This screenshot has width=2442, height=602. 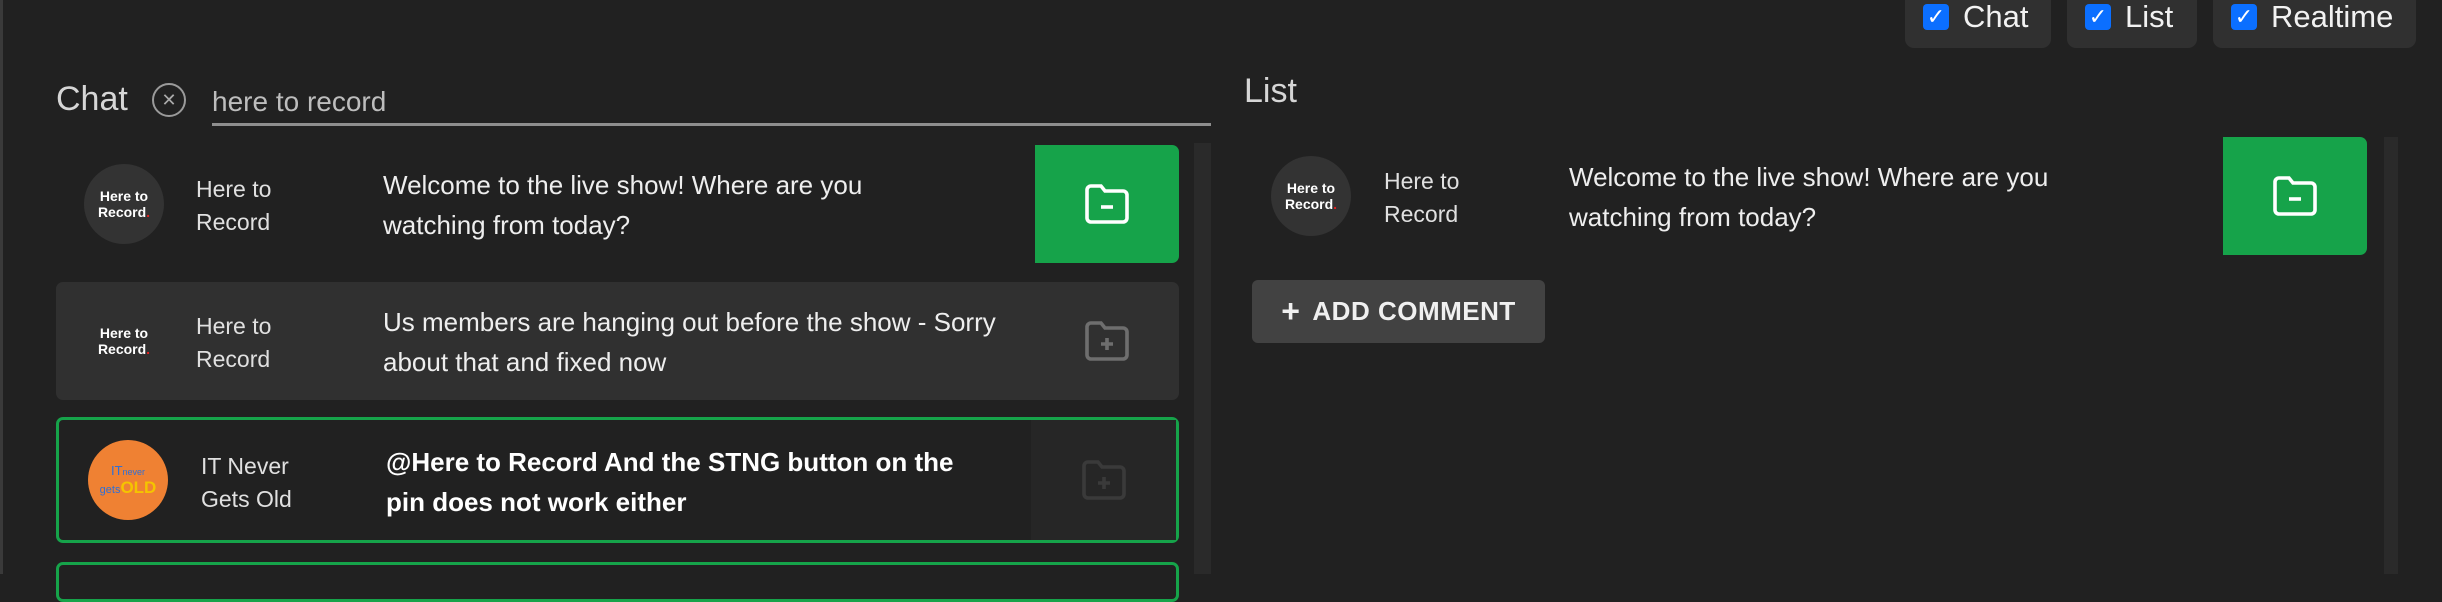 What do you see at coordinates (1, 287) in the screenshot?
I see `left-border` at bounding box center [1, 287].